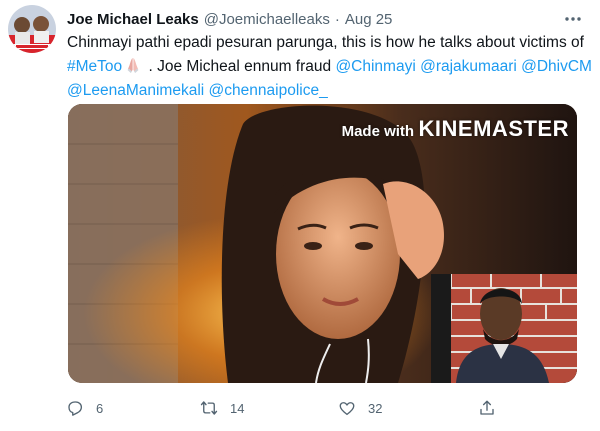 This screenshot has width=600, height=431. I want to click on more-options-button, so click(573, 19).